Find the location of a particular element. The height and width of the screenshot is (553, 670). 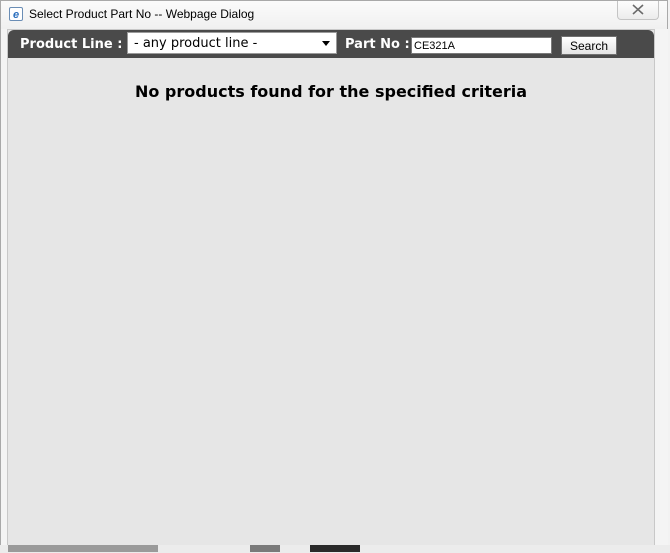

close-button is located at coordinates (638, 10).